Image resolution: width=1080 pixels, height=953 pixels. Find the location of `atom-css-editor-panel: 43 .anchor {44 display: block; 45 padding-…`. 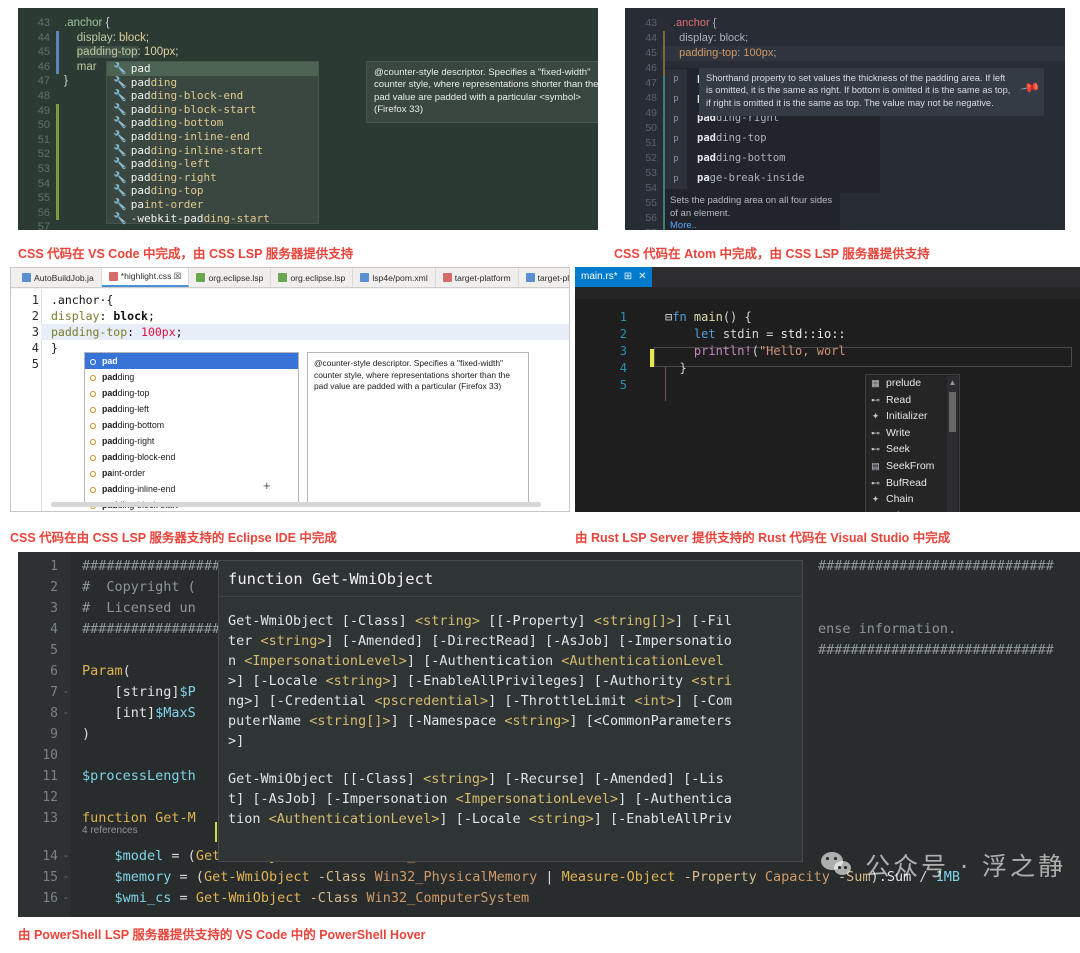

atom-css-editor-panel: 43 .anchor {44 display: block; 45 padding-… is located at coordinates (845, 119).